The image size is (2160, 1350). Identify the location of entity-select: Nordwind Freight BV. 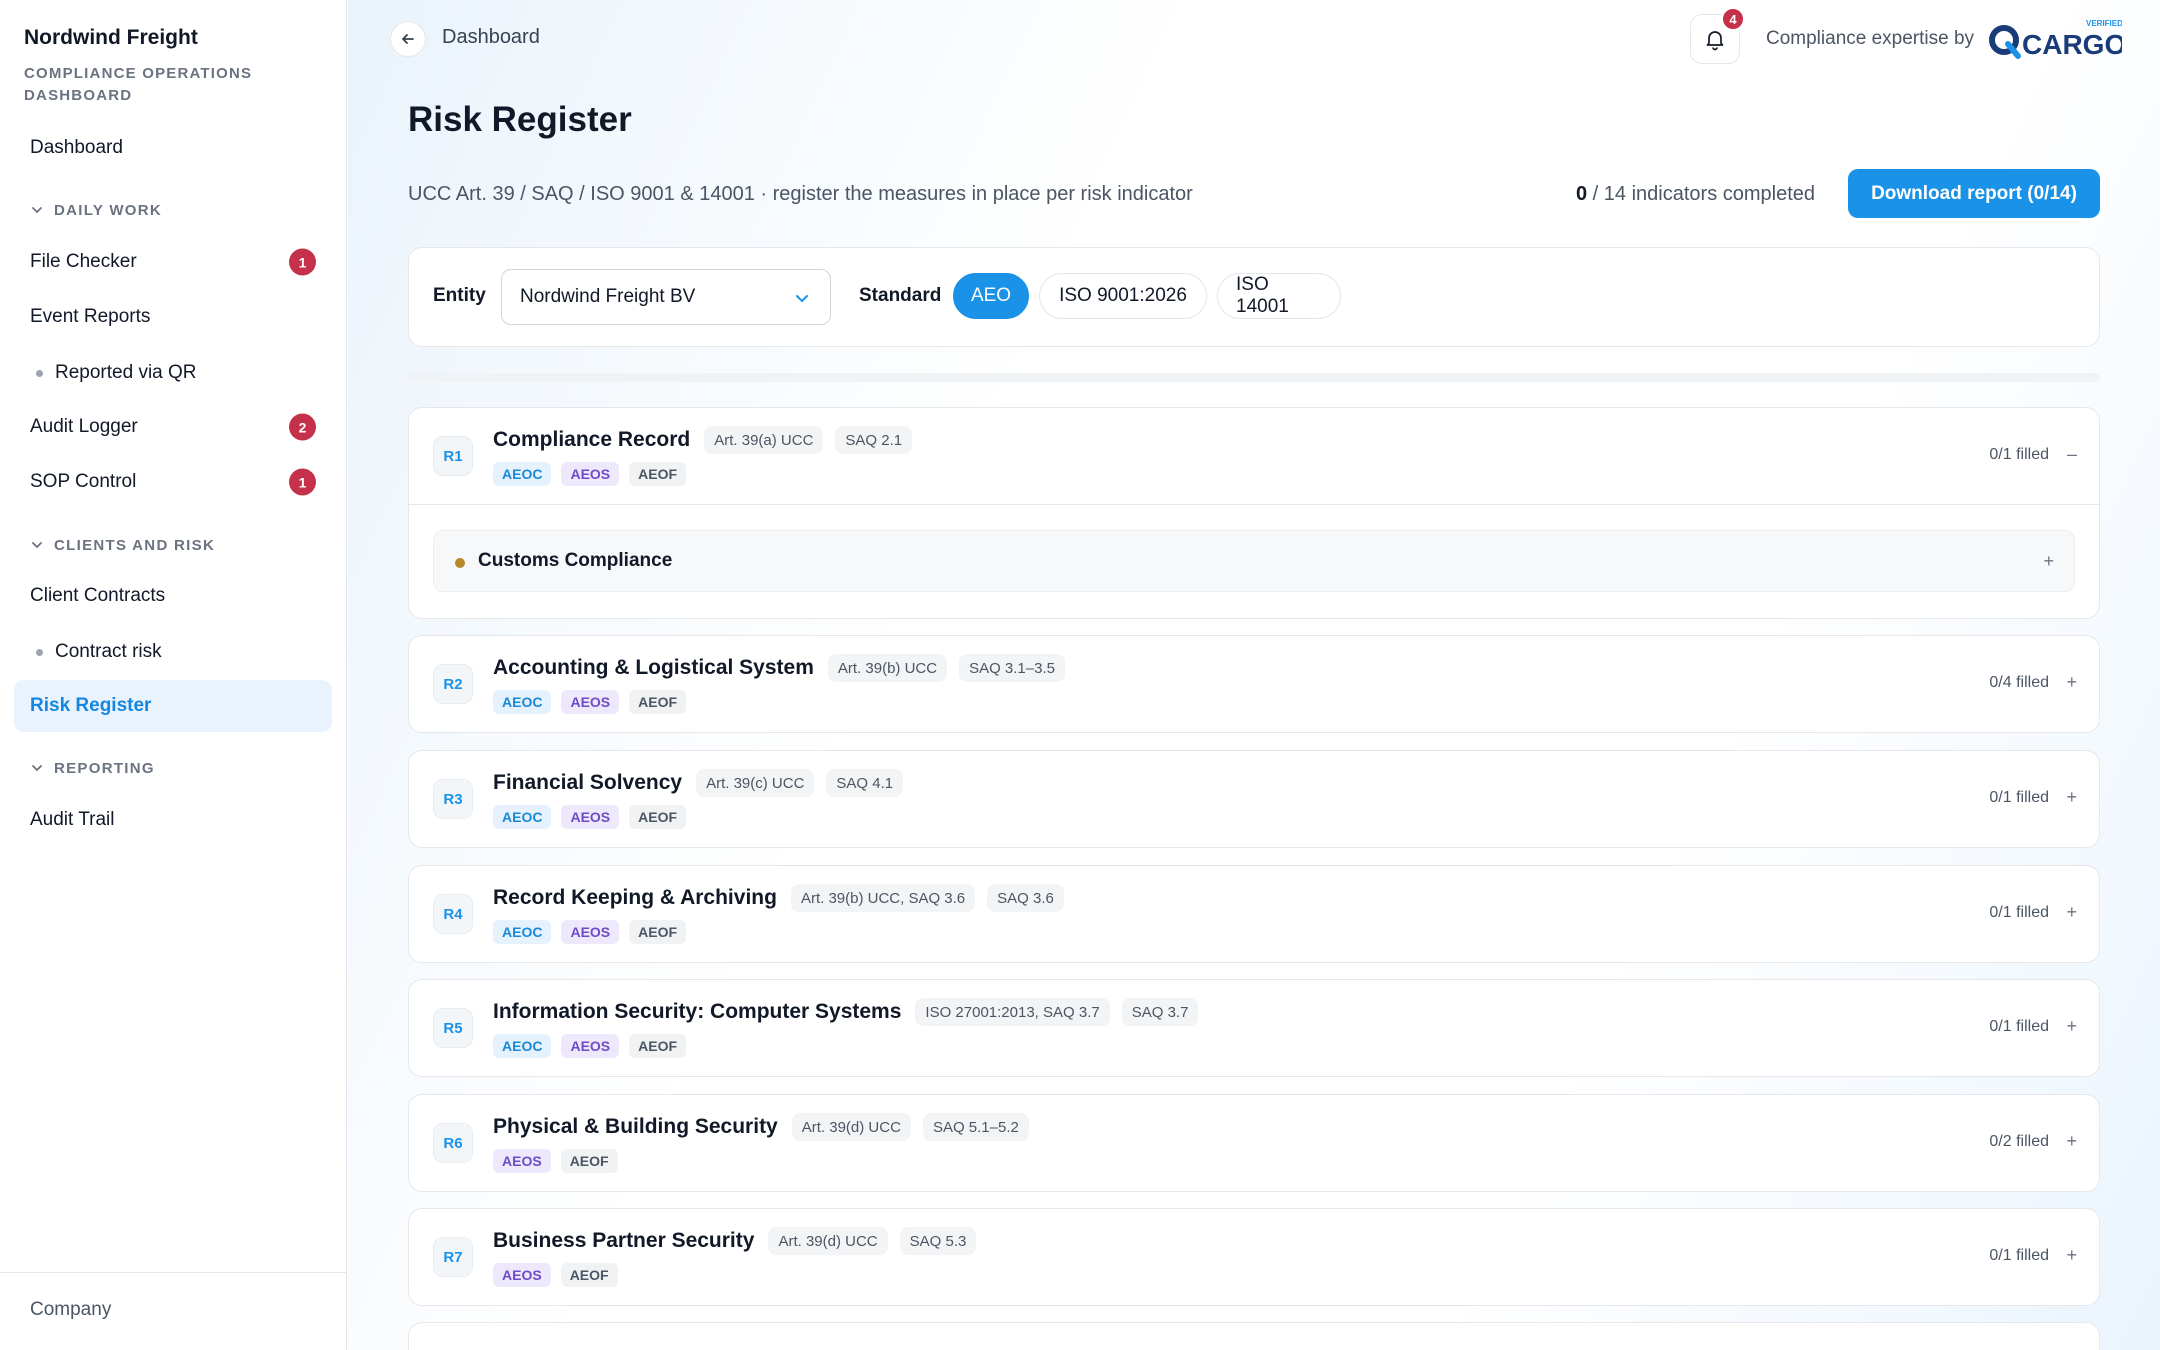
(666, 297).